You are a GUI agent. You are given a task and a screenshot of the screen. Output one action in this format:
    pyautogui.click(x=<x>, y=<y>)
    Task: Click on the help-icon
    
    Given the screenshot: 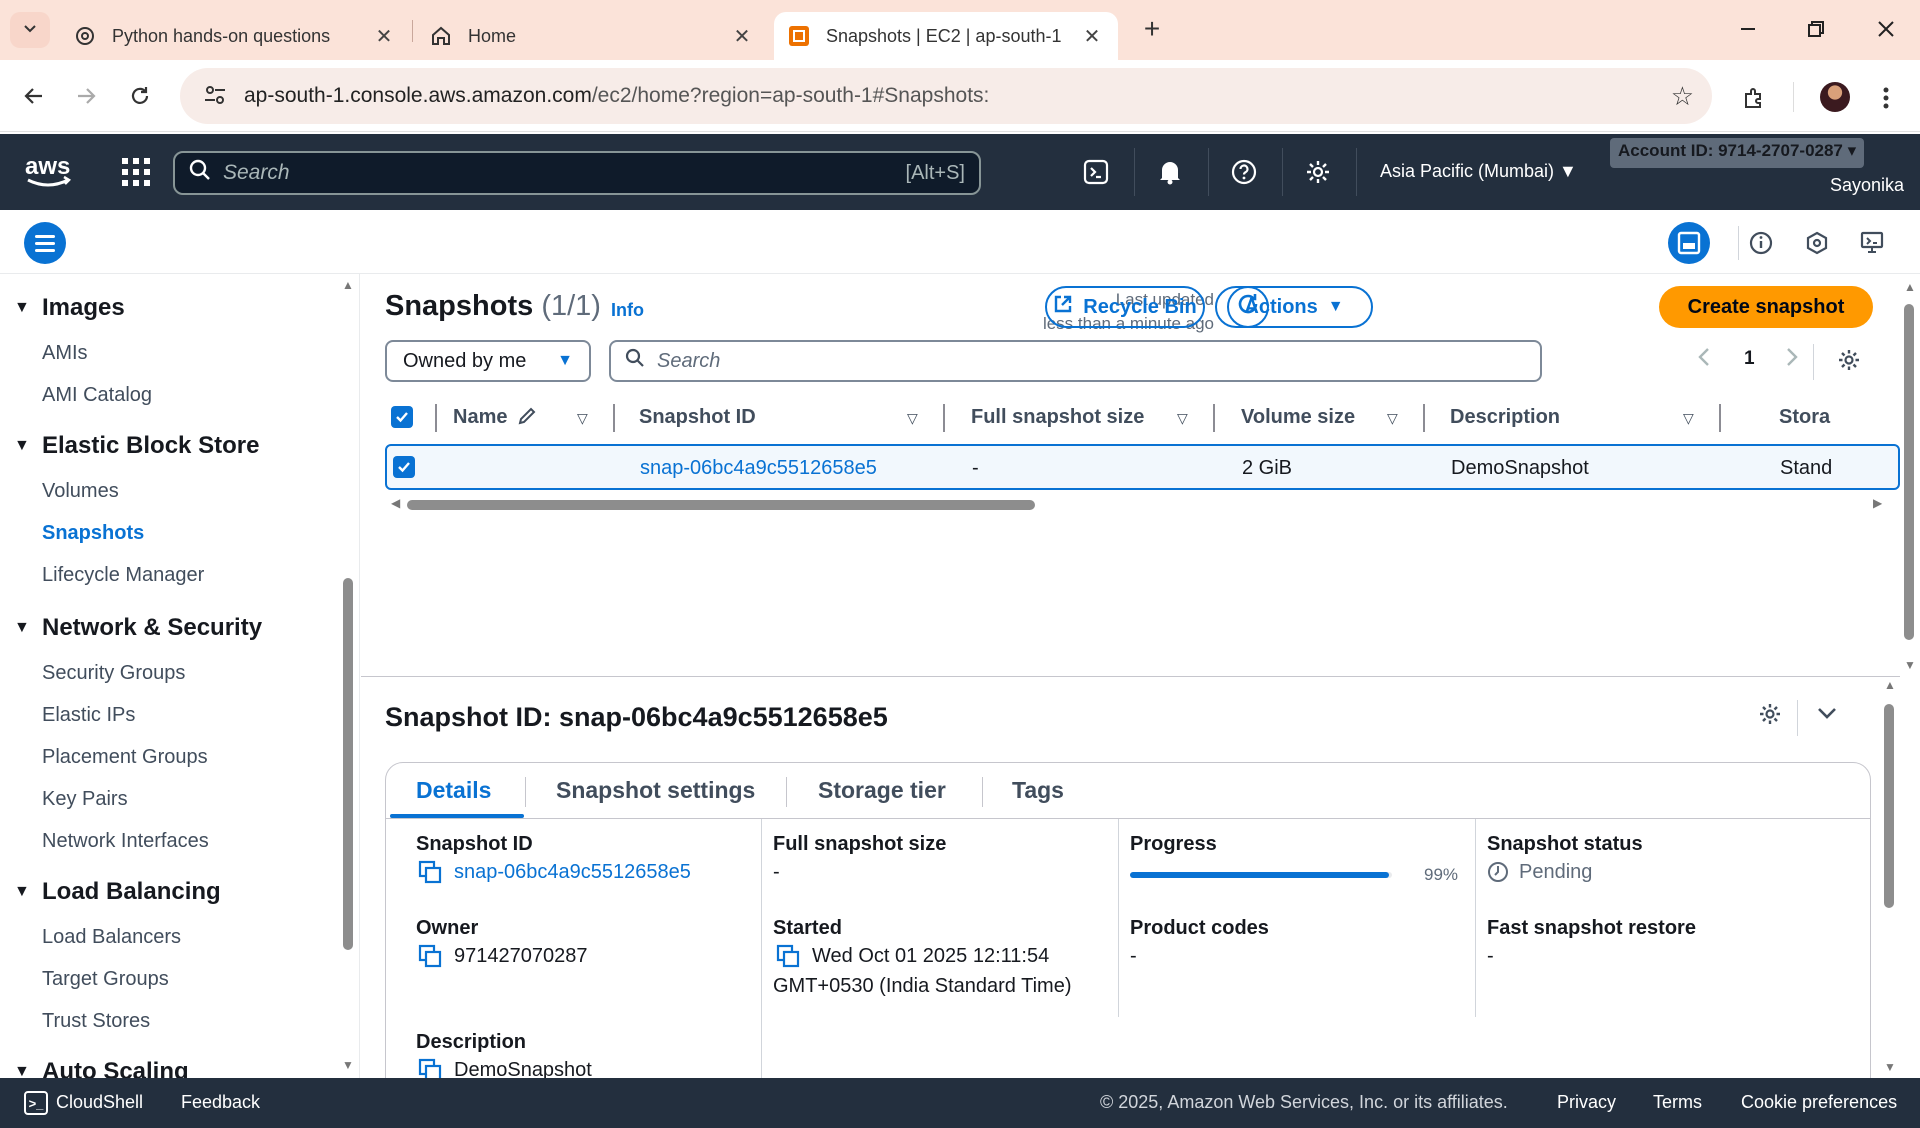 What is the action you would take?
    pyautogui.click(x=1244, y=172)
    